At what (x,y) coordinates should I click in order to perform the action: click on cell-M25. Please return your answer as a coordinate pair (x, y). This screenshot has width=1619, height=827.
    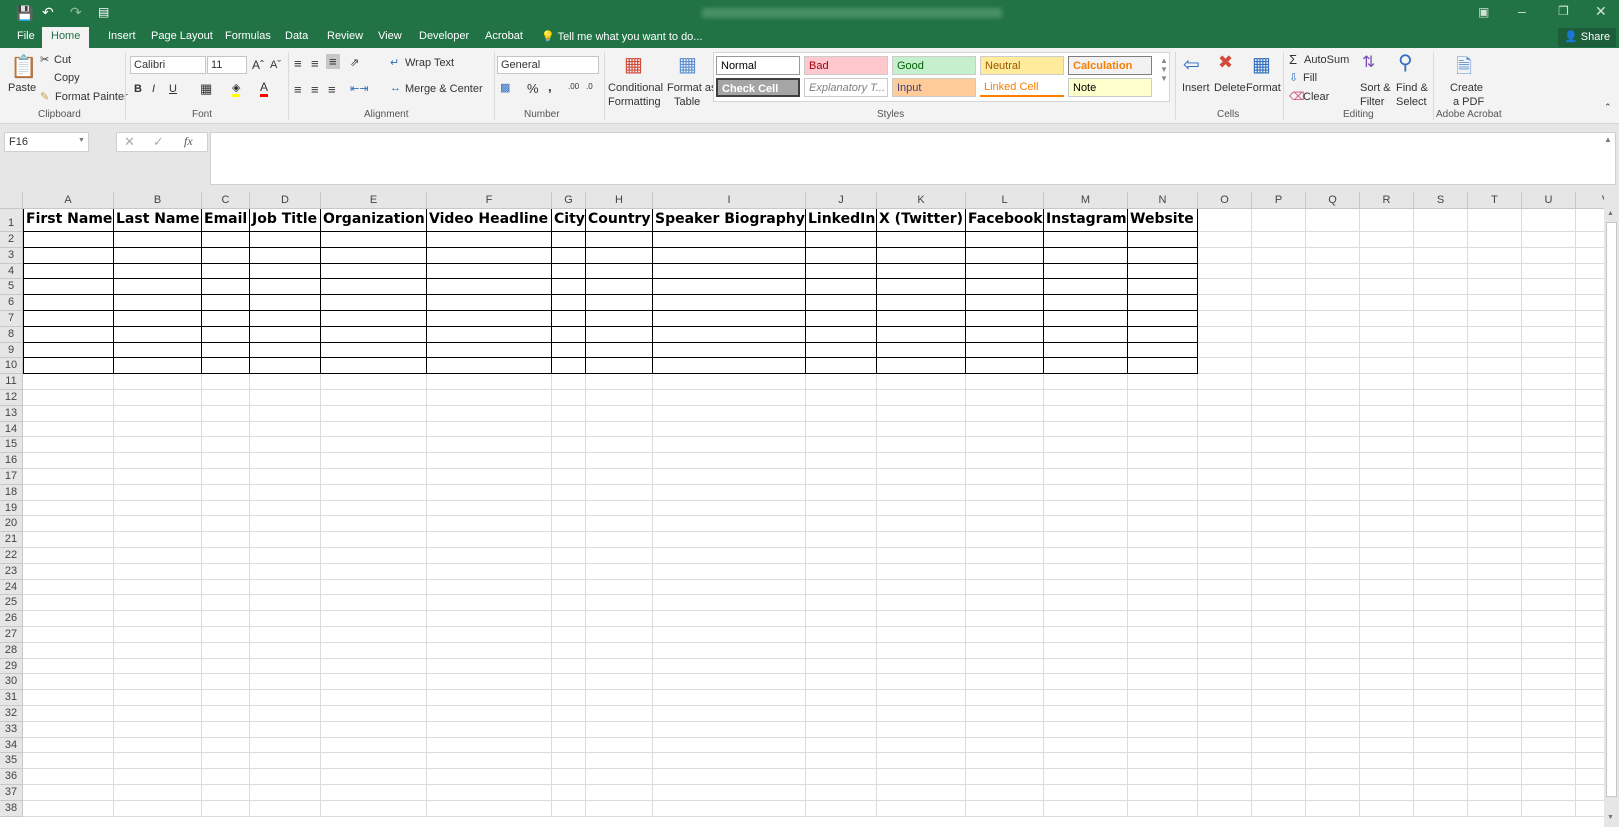
    Looking at the image, I should click on (1086, 603).